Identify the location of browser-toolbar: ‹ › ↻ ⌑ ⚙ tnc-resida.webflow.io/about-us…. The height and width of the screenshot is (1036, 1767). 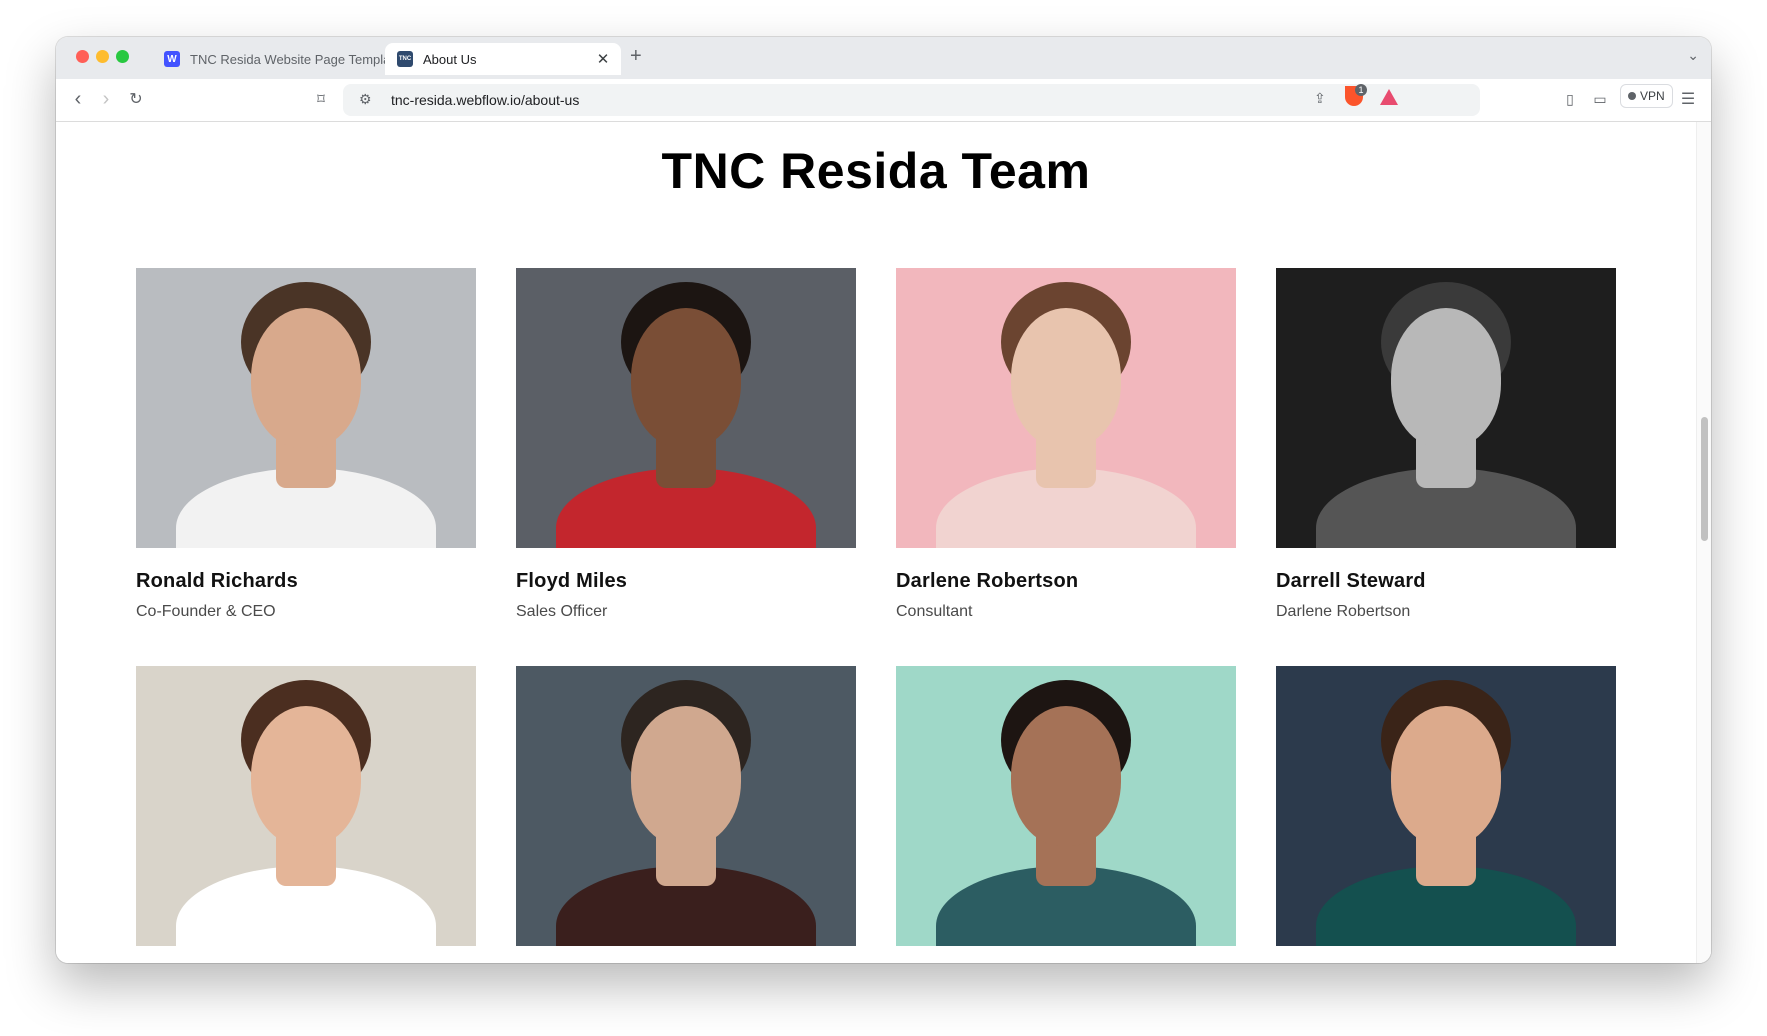
(883, 100).